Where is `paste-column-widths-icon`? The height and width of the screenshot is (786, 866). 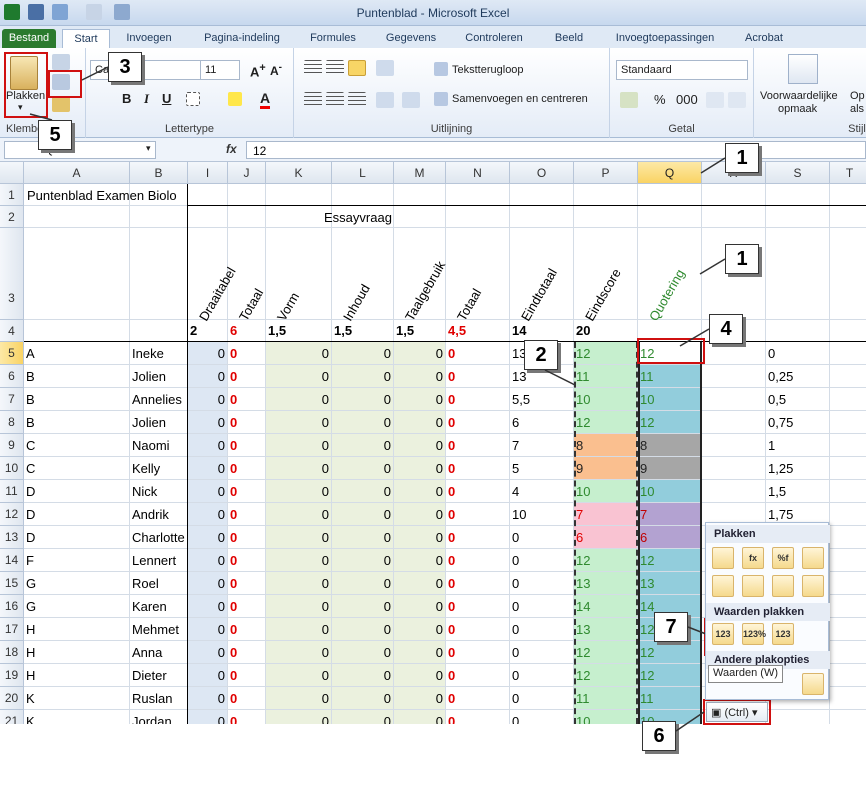
paste-column-widths-icon is located at coordinates (753, 586).